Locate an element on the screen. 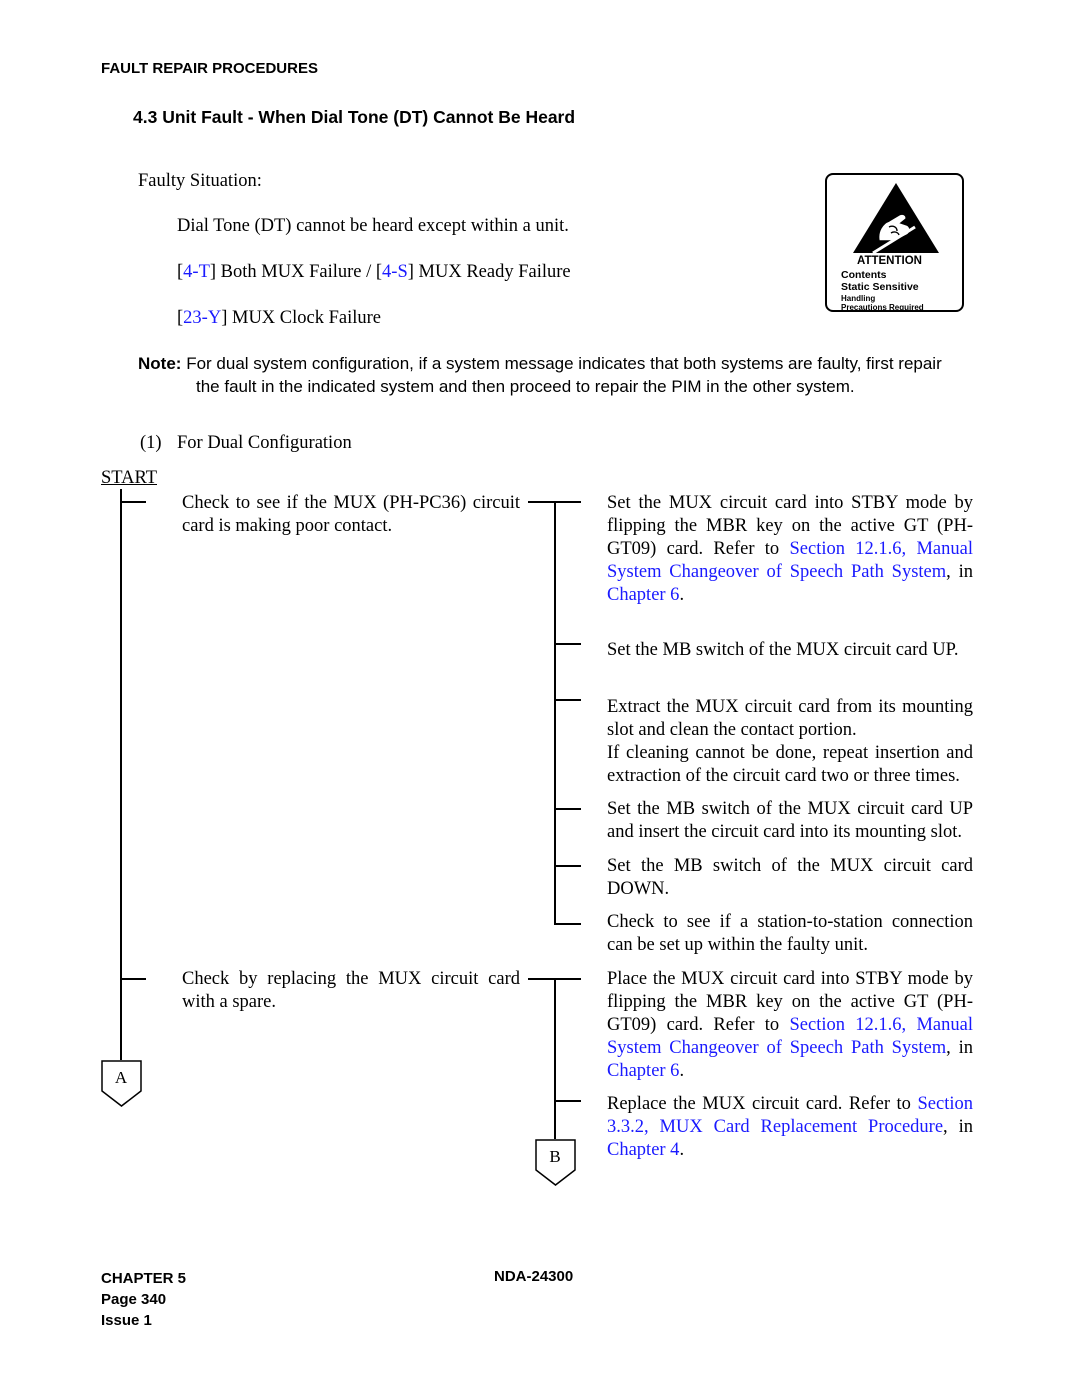 The height and width of the screenshot is (1397, 1080). flow-branch-right-1d is located at coordinates (567, 809).